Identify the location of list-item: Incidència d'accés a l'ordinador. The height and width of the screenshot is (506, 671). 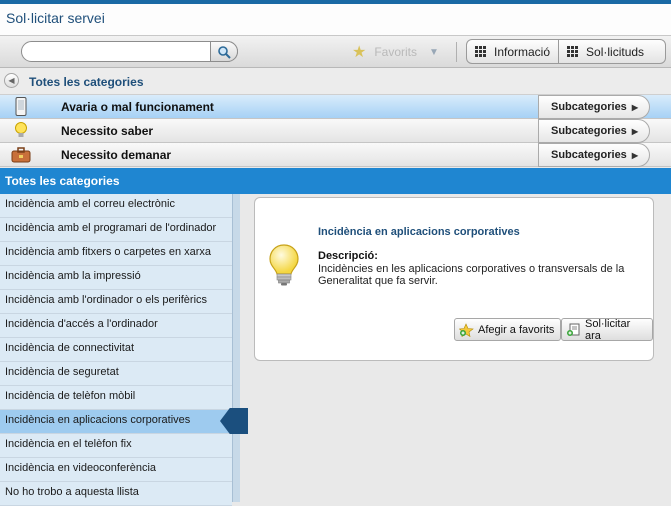
(116, 326).